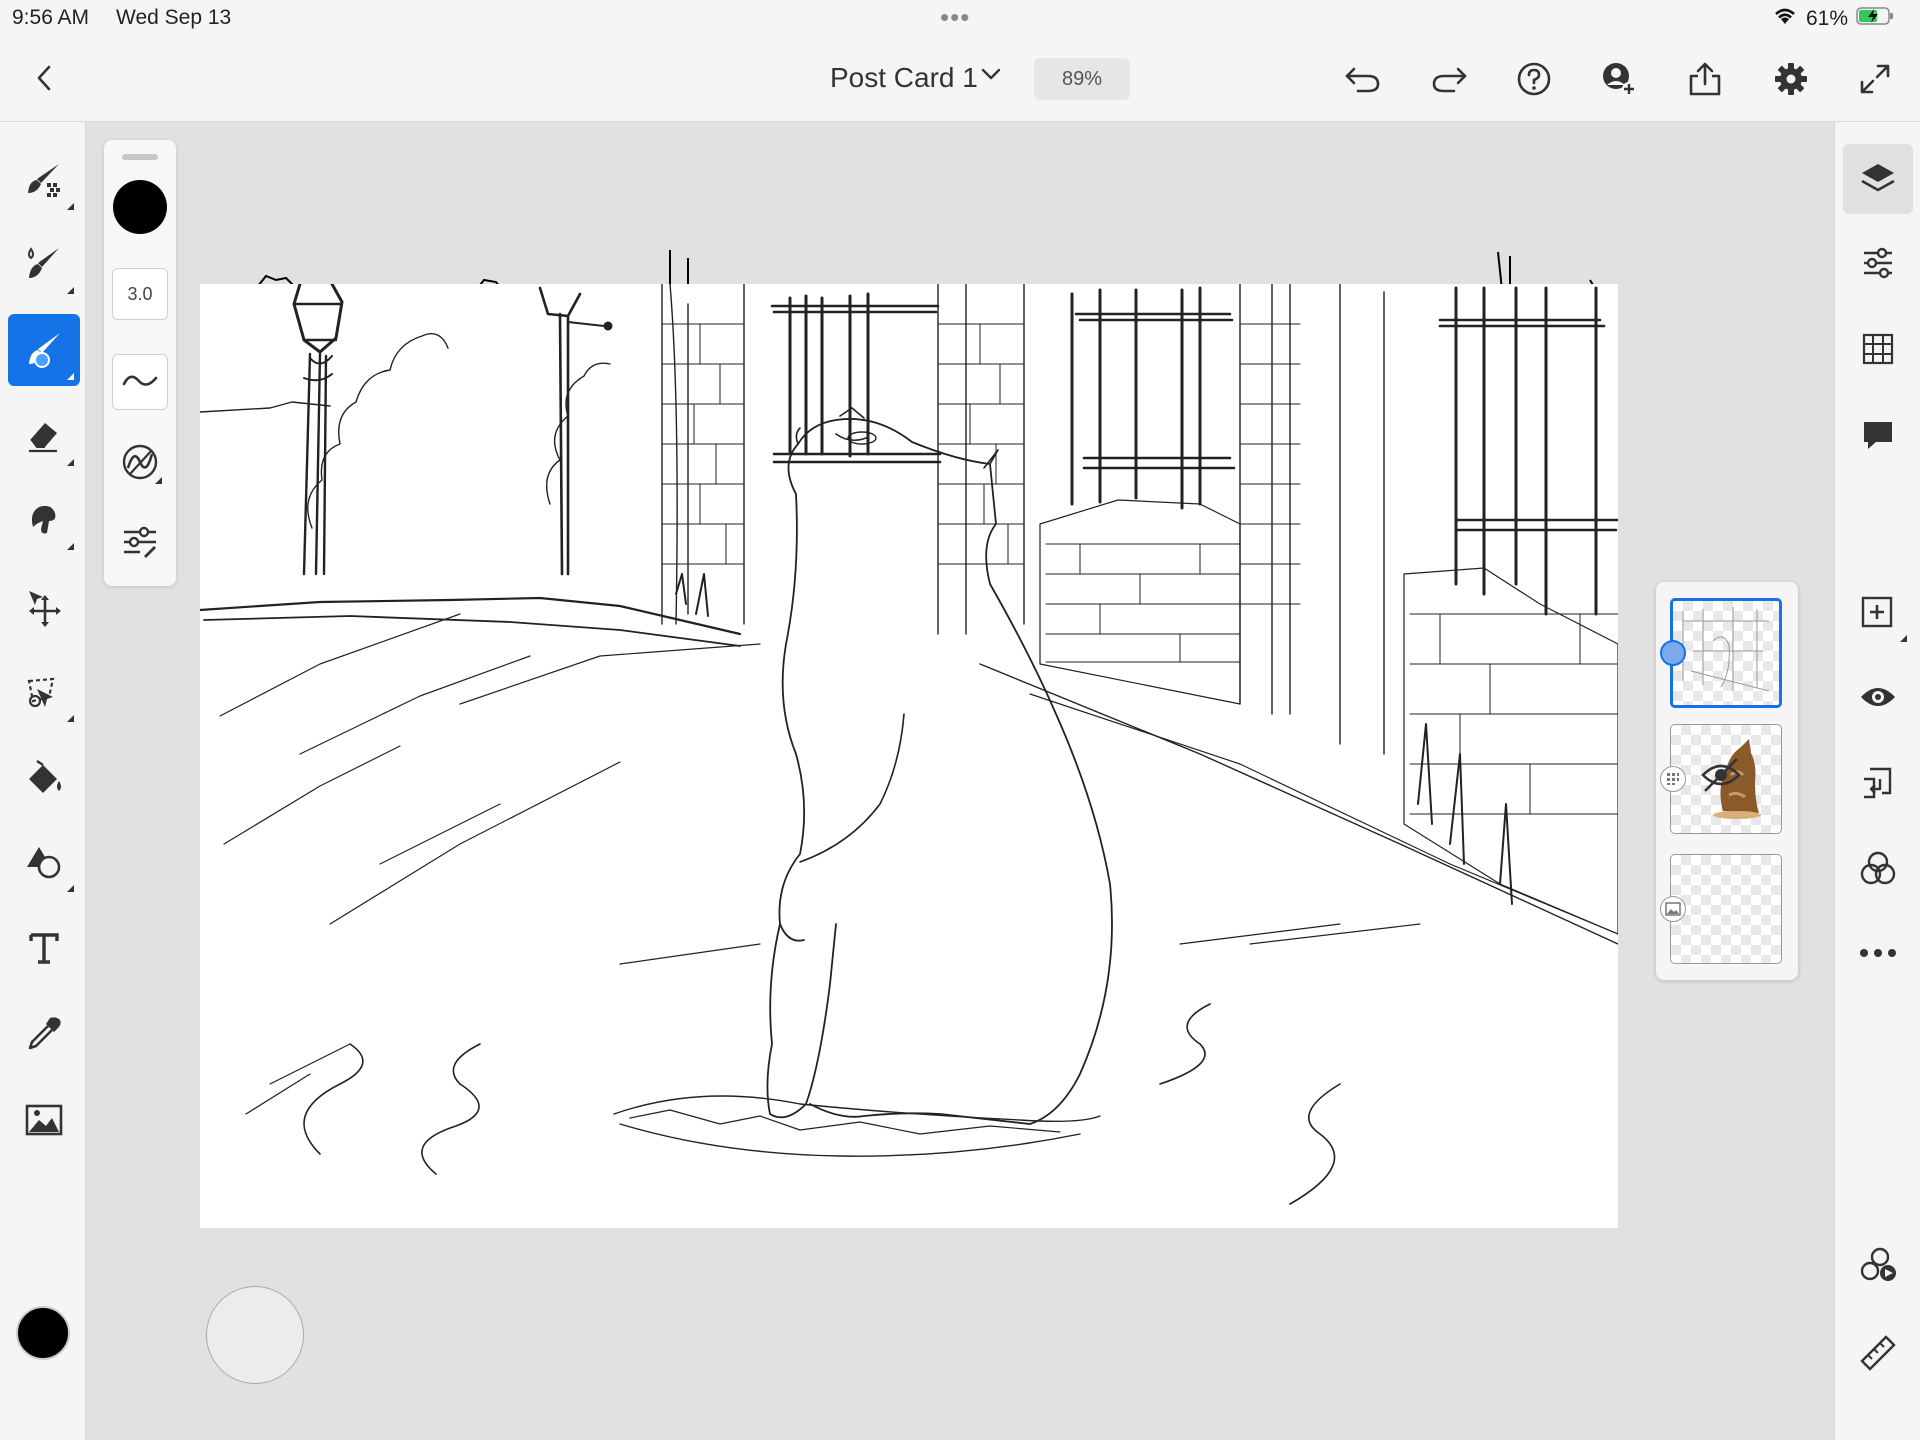 This screenshot has width=1920, height=1440. What do you see at coordinates (1878, 697) in the screenshot?
I see `visibility-eye-icon` at bounding box center [1878, 697].